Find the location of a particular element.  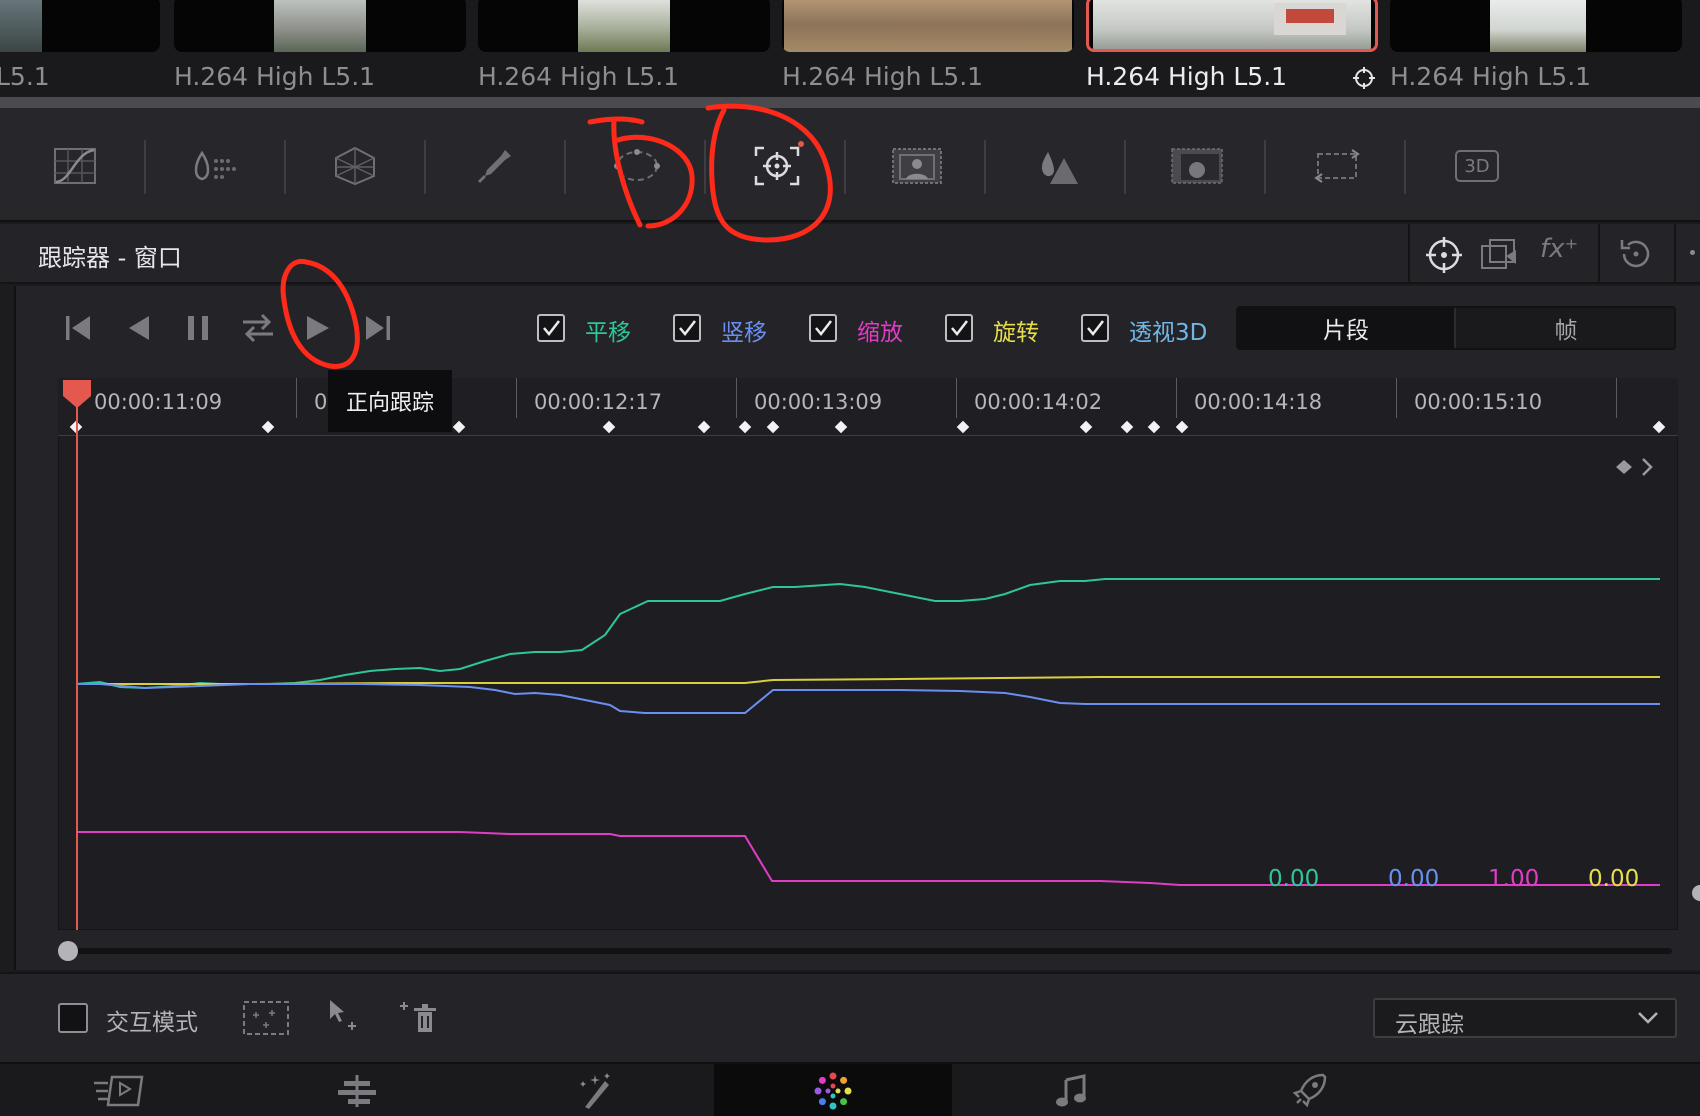

delete-feature-points-icon is located at coordinates (418, 1020).